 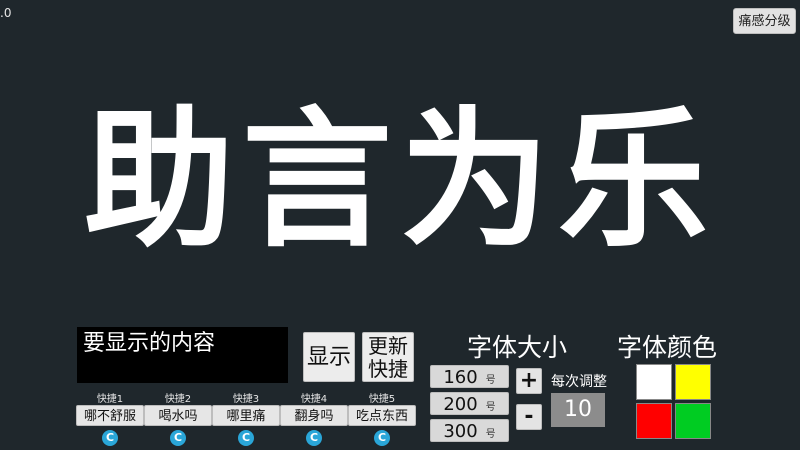 I want to click on color-swatch-yellow, so click(x=693, y=382).